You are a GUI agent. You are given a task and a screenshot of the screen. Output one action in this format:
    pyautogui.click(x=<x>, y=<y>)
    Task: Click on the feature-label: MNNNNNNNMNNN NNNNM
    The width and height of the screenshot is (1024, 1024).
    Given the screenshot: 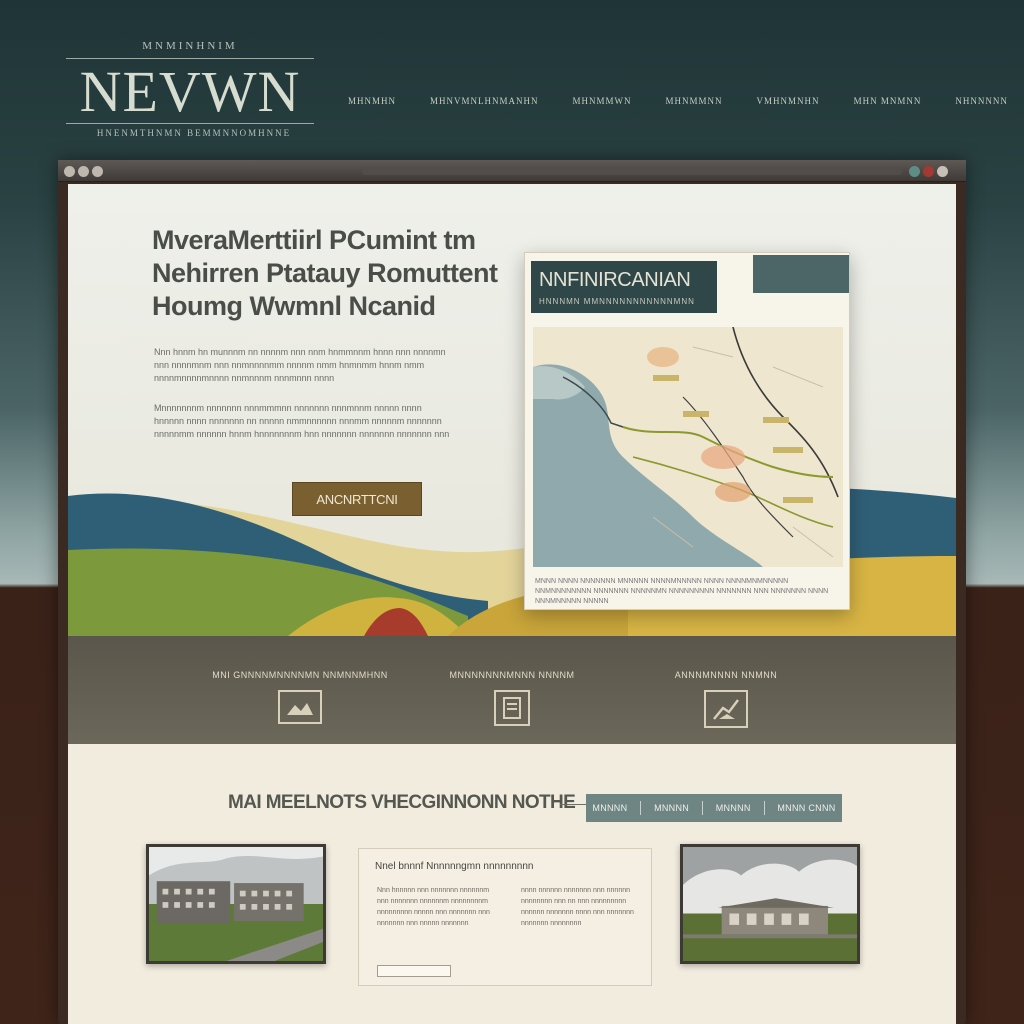 What is the action you would take?
    pyautogui.click(x=512, y=675)
    